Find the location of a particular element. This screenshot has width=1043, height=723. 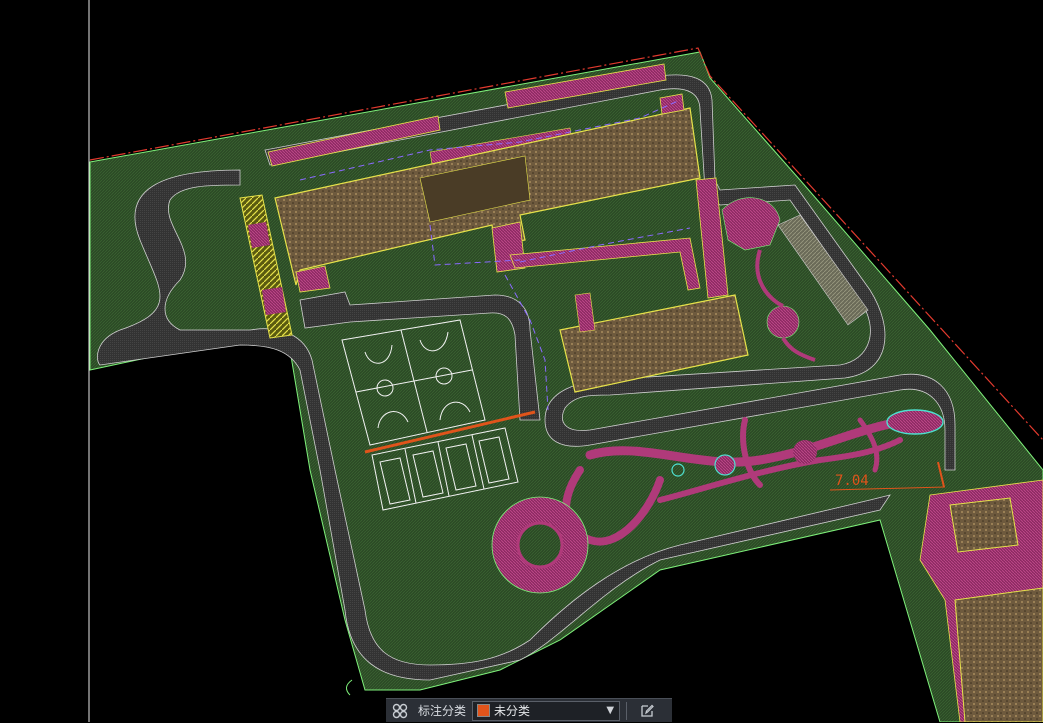

annotation-category-label: 标注分类 is located at coordinates (442, 711).